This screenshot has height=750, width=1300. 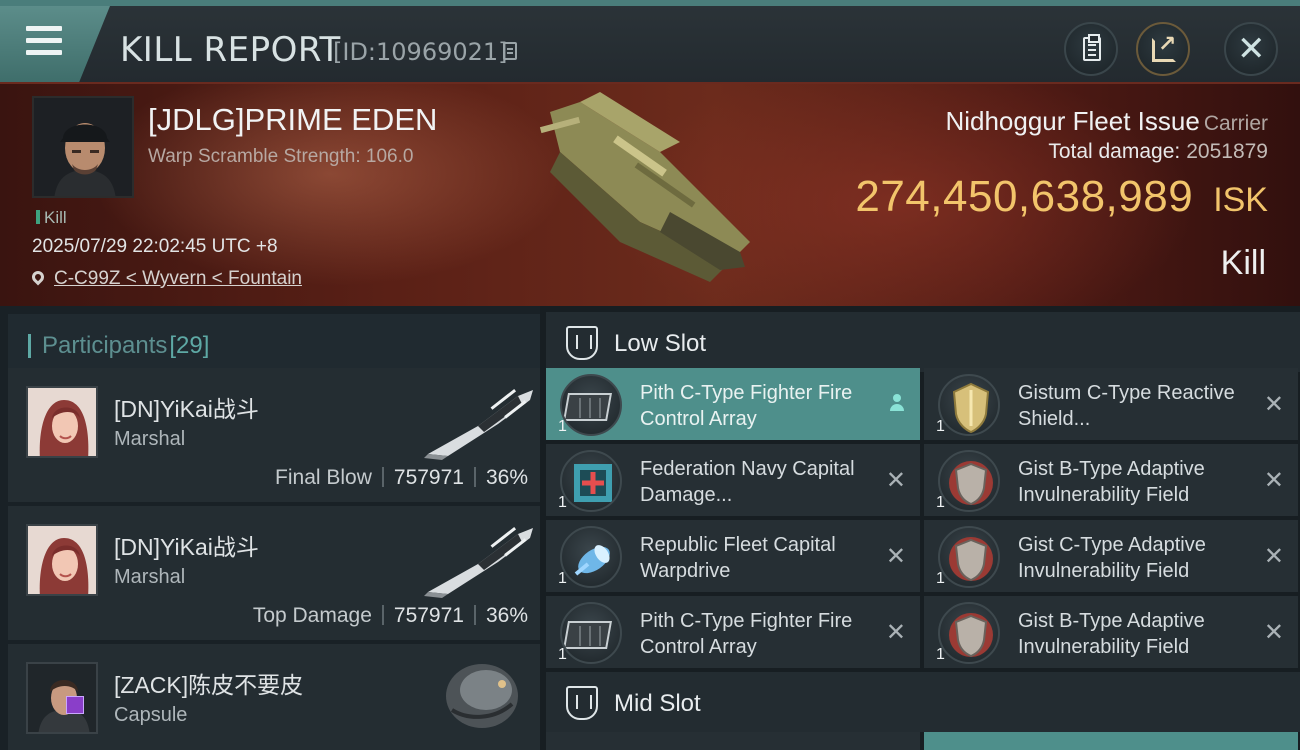 What do you see at coordinates (323, 477) in the screenshot?
I see `participant-role: Final Blow` at bounding box center [323, 477].